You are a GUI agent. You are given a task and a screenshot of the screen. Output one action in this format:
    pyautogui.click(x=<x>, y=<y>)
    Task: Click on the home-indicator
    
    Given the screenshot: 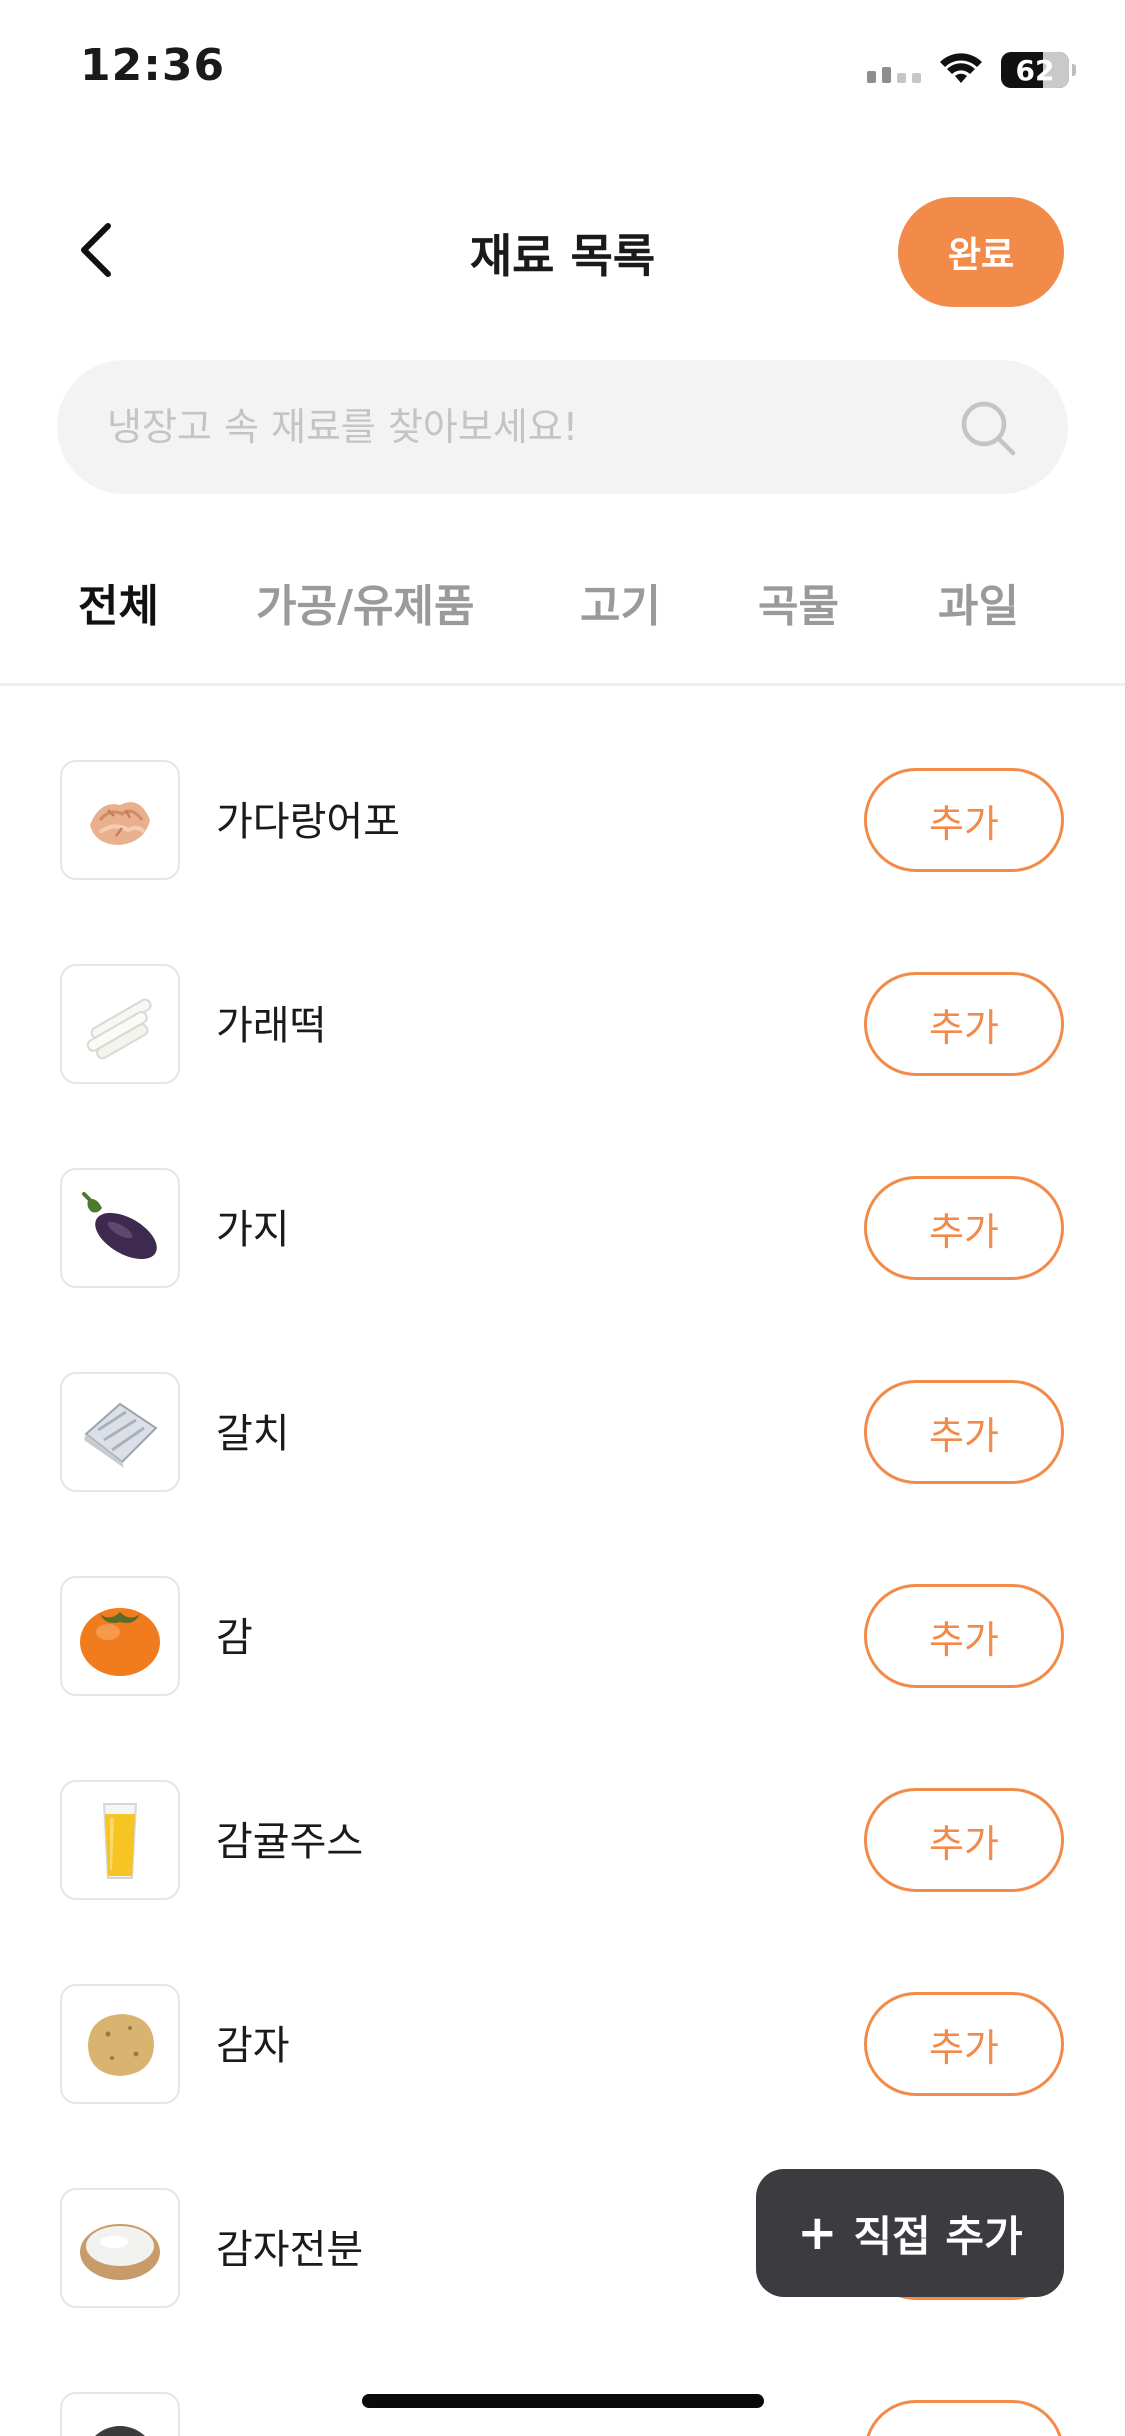 What is the action you would take?
    pyautogui.click(x=563, y=2401)
    